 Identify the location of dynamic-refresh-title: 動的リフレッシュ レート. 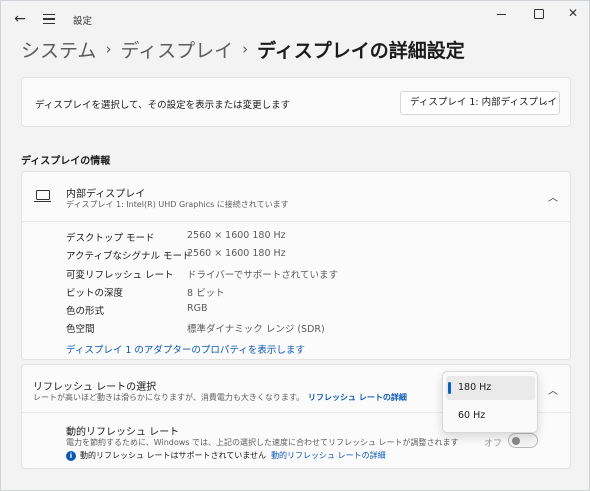
(123, 432).